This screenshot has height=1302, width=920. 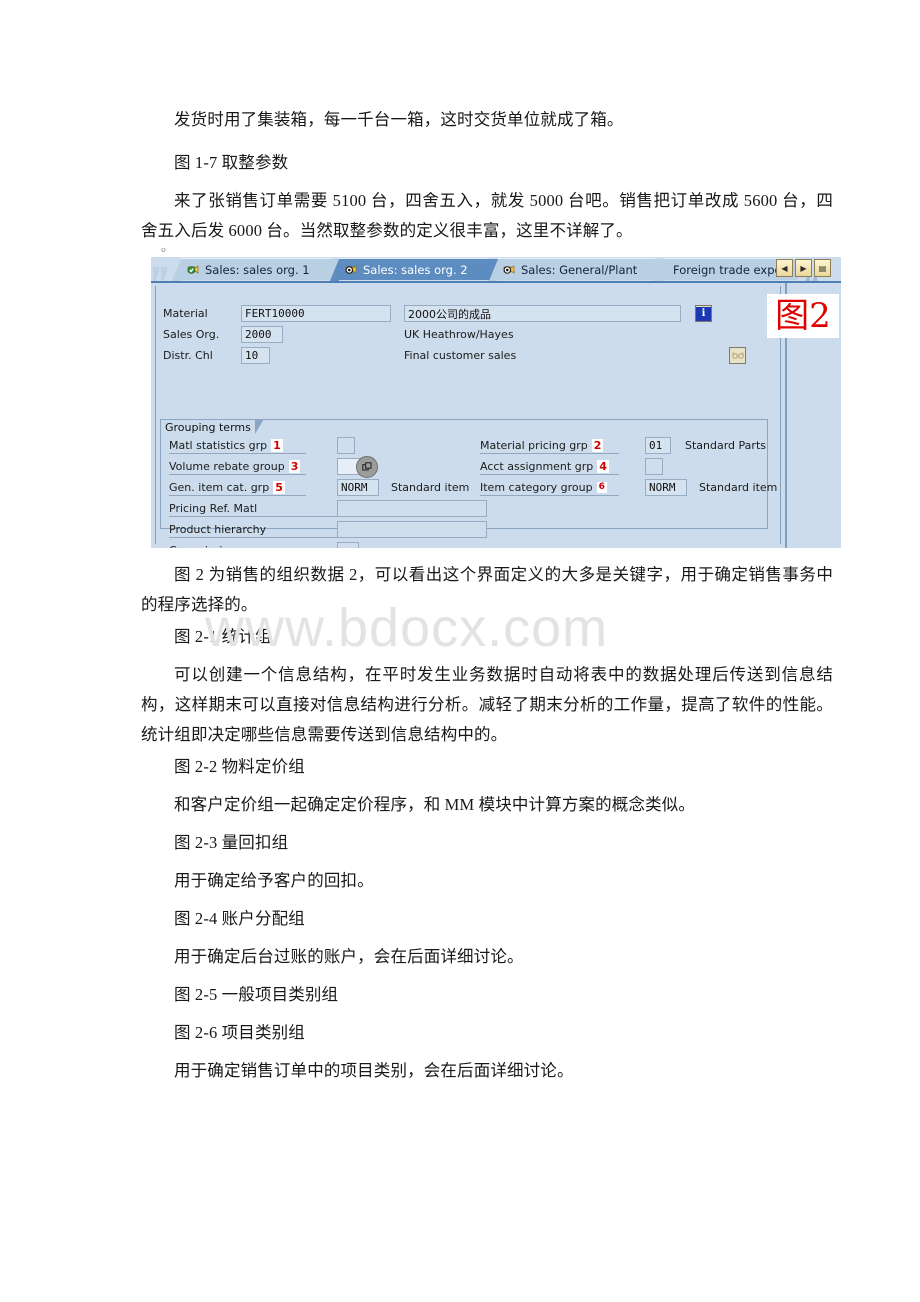 I want to click on material-pricing-grp-input: 01, so click(x=658, y=445).